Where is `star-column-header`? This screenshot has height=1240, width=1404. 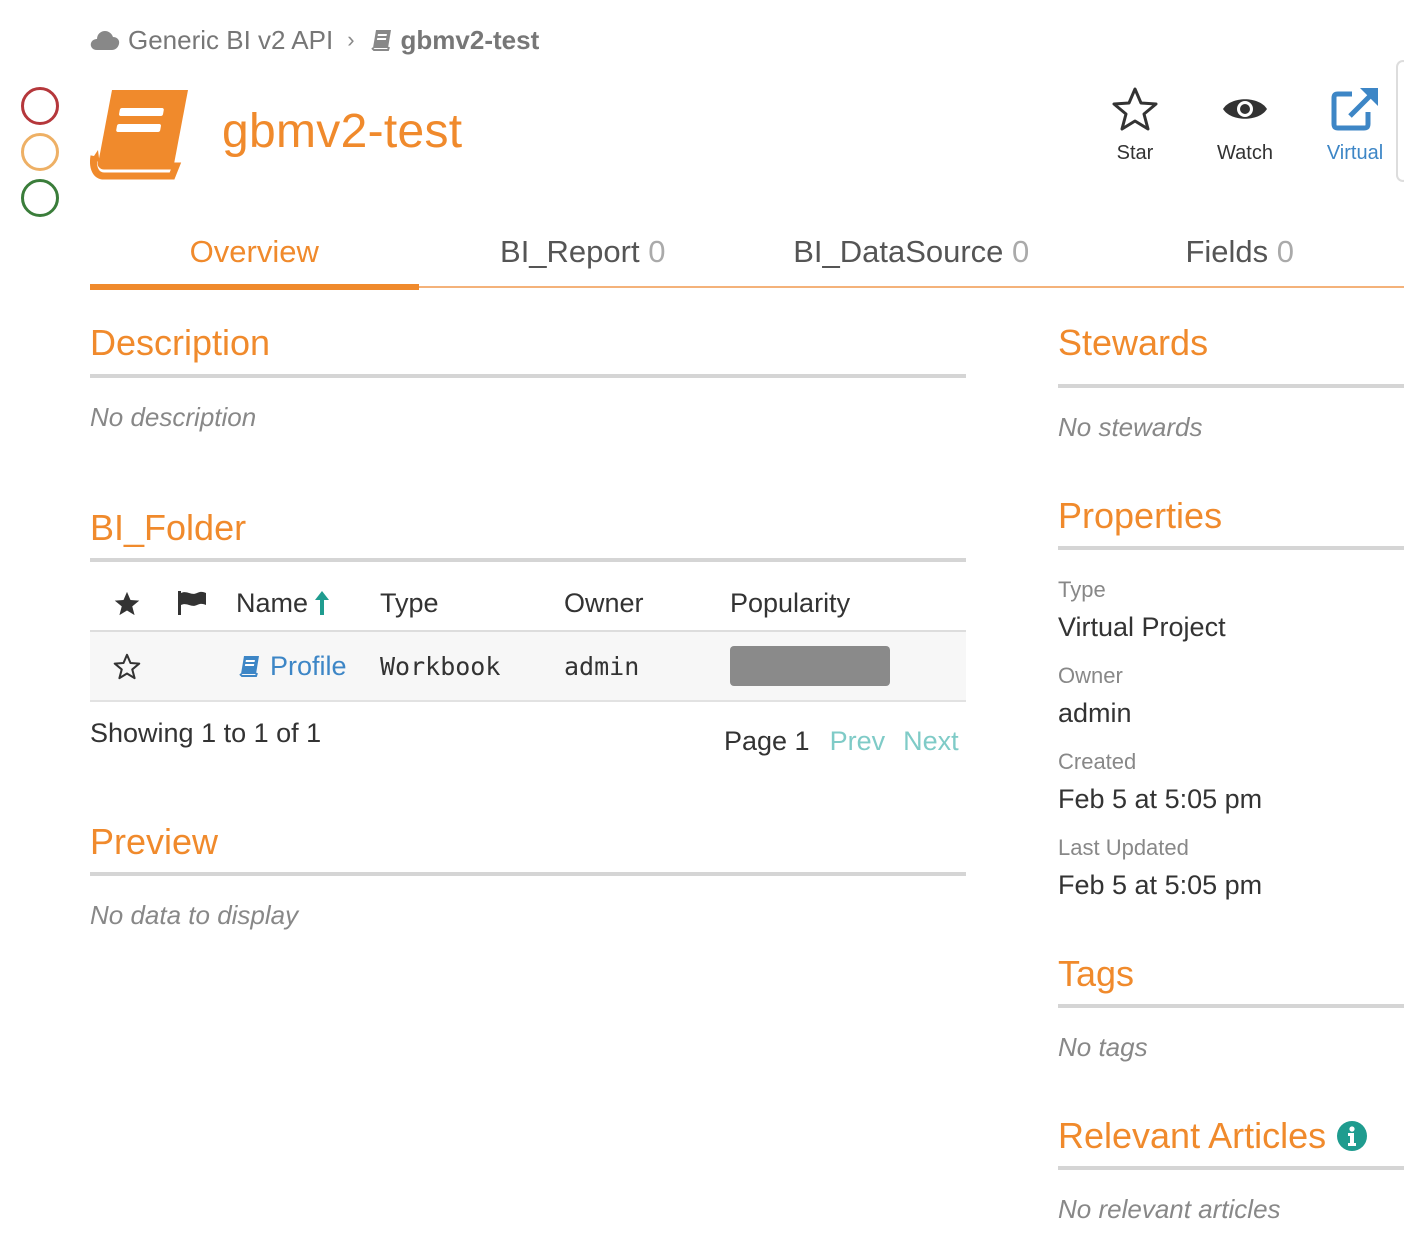 star-column-header is located at coordinates (127, 603).